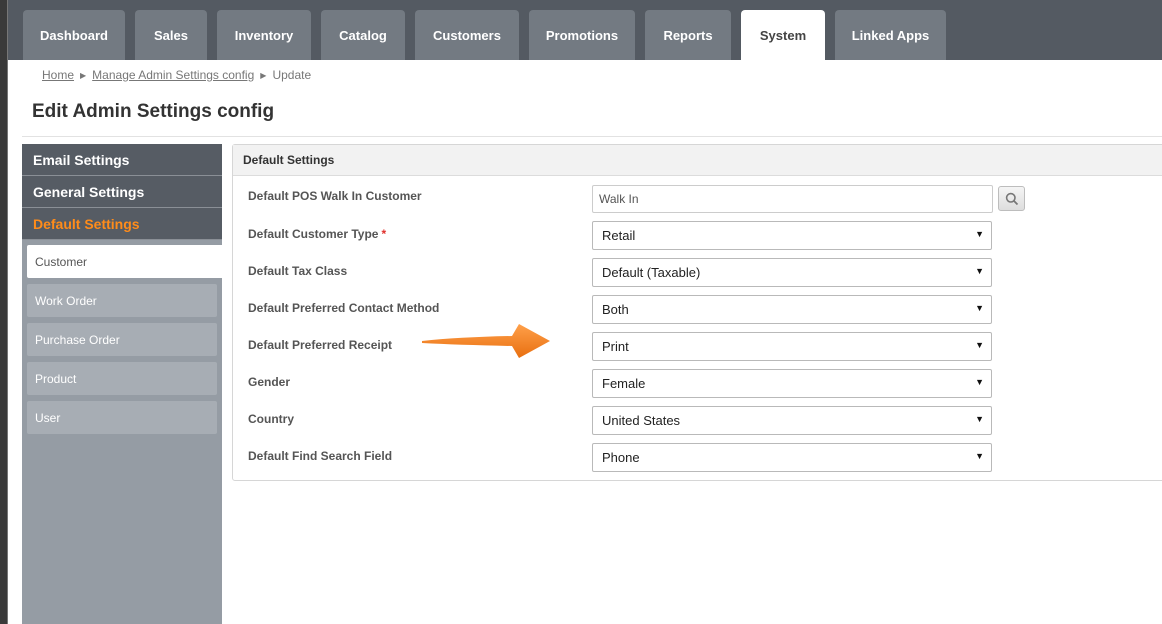 This screenshot has height=624, width=1162. Describe the element at coordinates (4, 312) in the screenshot. I see `window-left-edge` at that location.